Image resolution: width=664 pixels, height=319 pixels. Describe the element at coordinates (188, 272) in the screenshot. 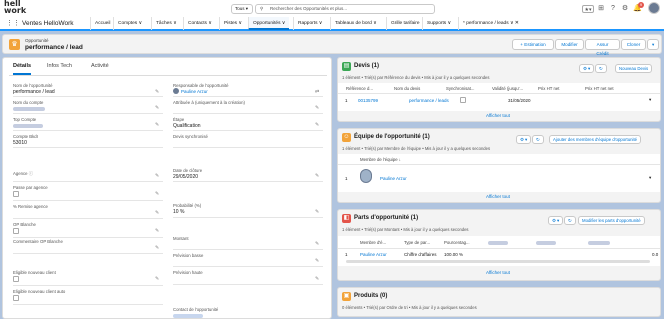

I see `field-label-prevision-haute: Prévision haute` at that location.